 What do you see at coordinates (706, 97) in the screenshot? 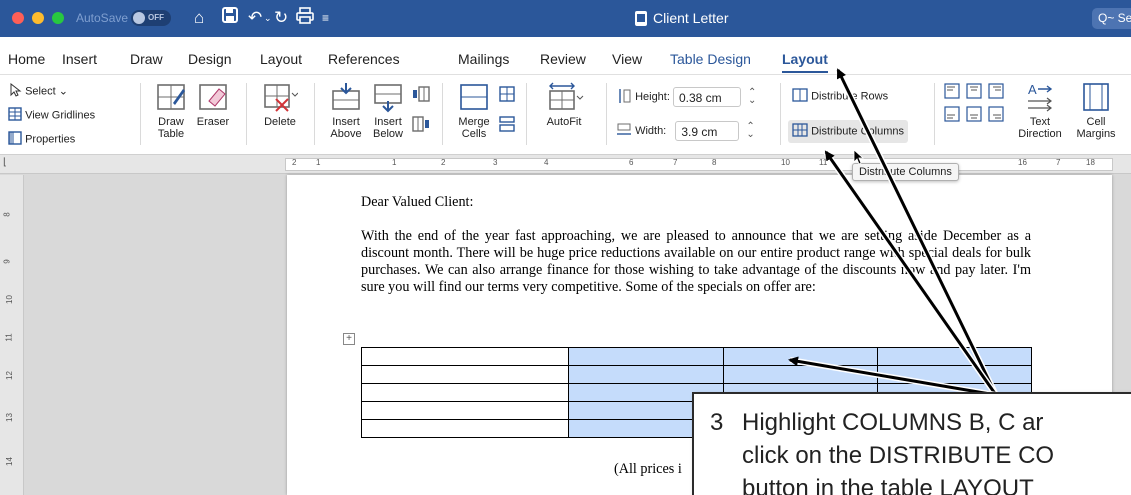
I see `row-height-input: 0.38 cm` at bounding box center [706, 97].